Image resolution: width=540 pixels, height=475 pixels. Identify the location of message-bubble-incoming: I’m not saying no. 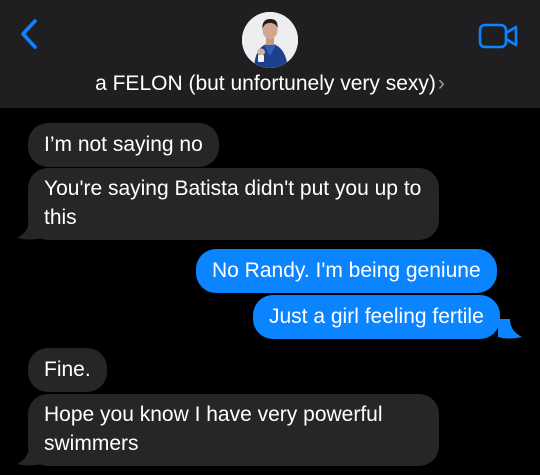
(123, 145).